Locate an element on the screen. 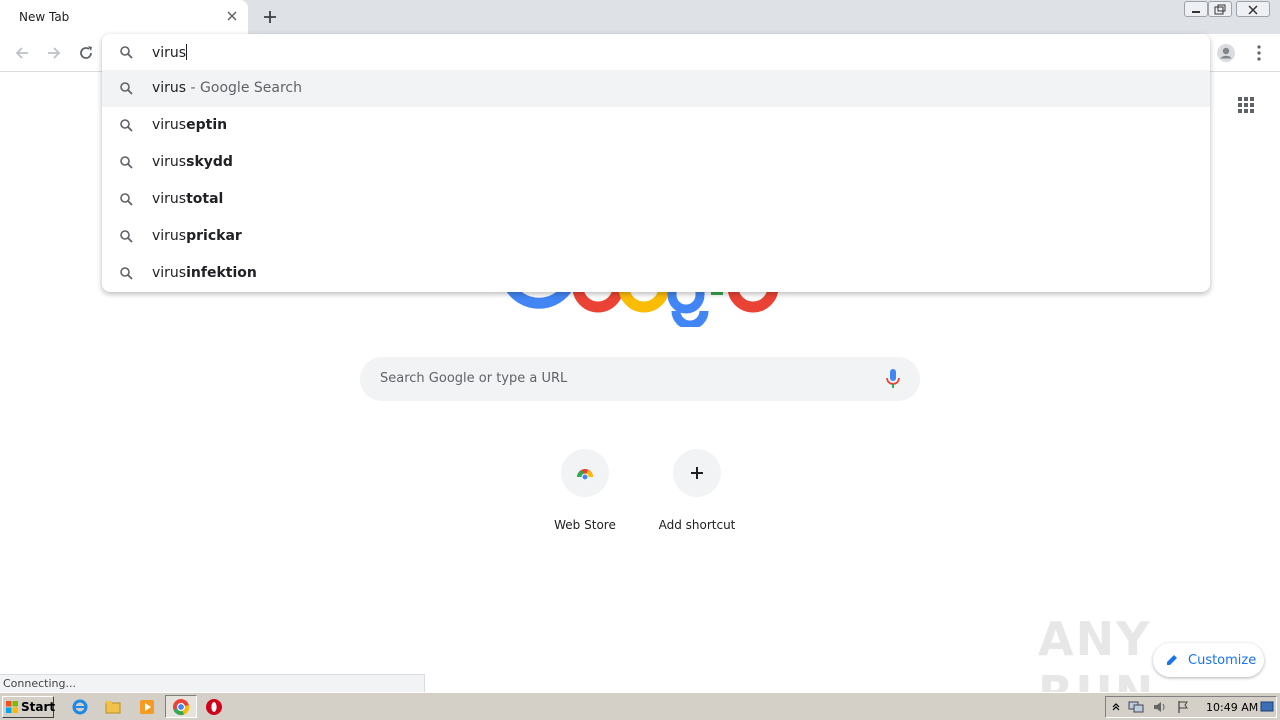  customize-button: Customize is located at coordinates (1208, 660).